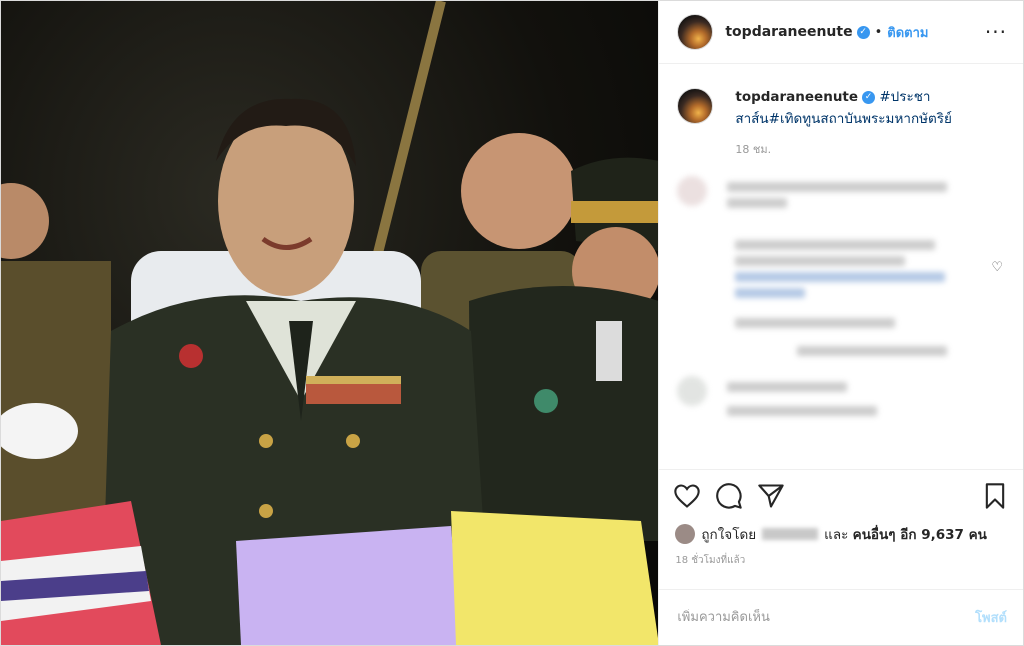 The image size is (1024, 646). Describe the element at coordinates (825, 617) in the screenshot. I see `comment-input` at that location.